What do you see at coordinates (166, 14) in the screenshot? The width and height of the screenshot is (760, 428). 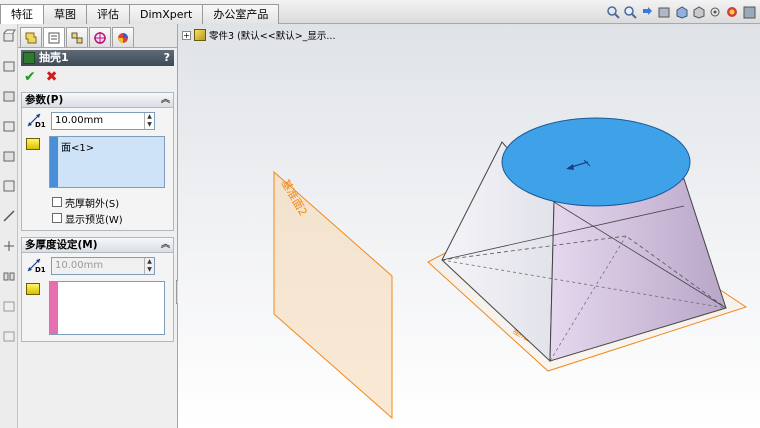 I see `tab-dimxpert: DimXpert` at bounding box center [166, 14].